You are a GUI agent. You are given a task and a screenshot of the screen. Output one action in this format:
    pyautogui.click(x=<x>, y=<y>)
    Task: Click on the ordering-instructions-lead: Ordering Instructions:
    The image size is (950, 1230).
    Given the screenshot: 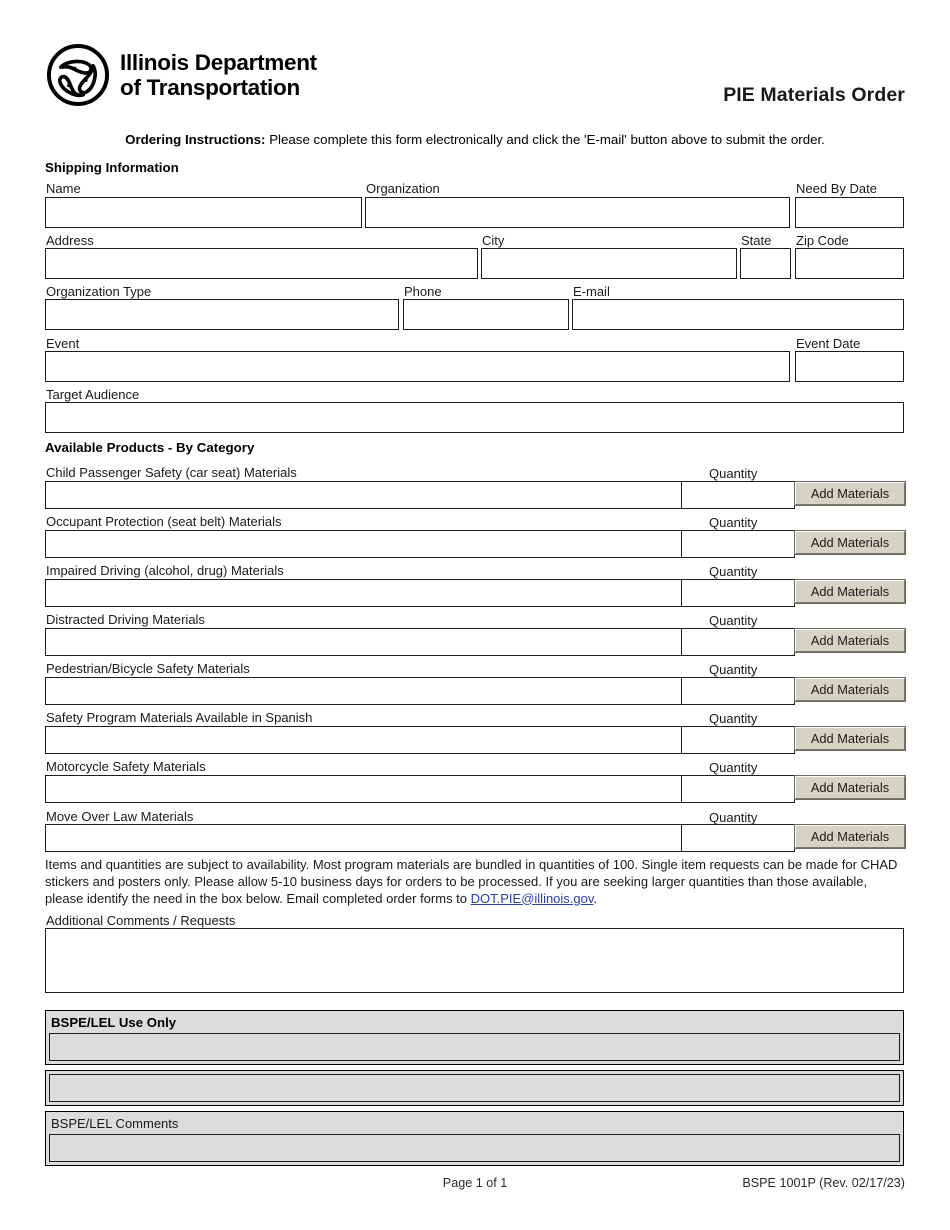 What is the action you would take?
    pyautogui.click(x=195, y=139)
    